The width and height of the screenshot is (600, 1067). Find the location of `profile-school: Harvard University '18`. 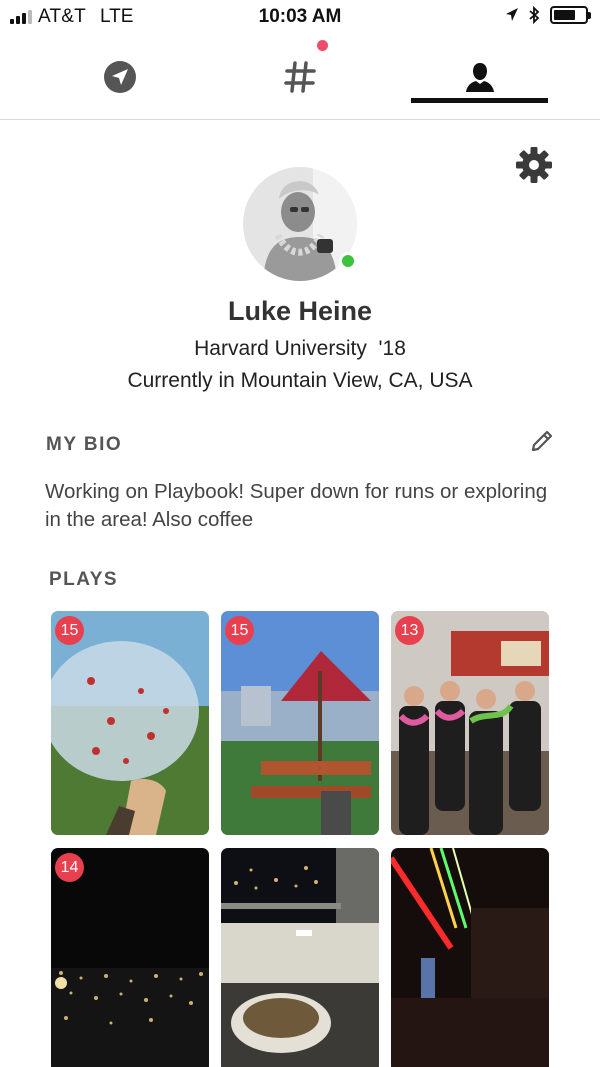

profile-school: Harvard University '18 is located at coordinates (300, 348).